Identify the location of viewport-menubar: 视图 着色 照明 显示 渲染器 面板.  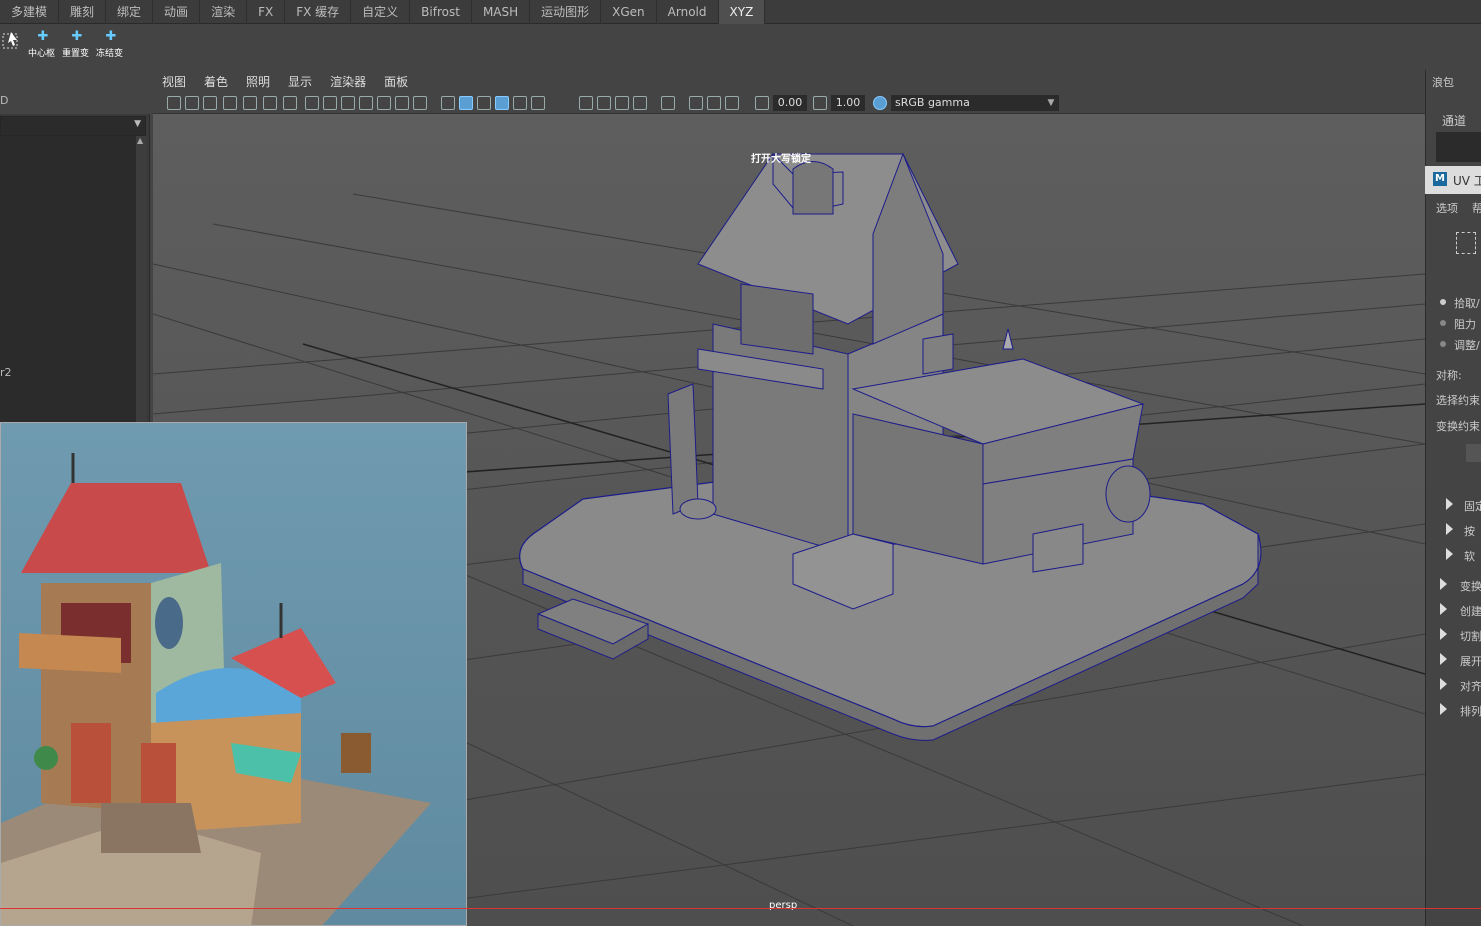
(789, 81).